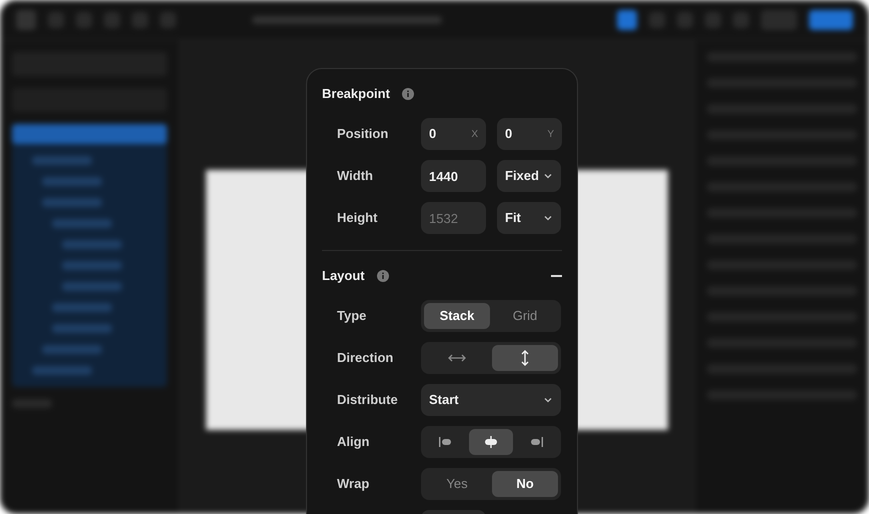 This screenshot has width=869, height=514. I want to click on number-field: 0 X, so click(453, 134).